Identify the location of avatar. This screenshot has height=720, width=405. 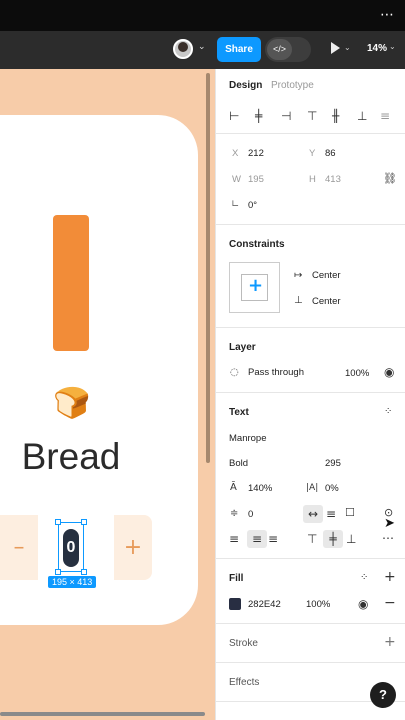
(183, 49).